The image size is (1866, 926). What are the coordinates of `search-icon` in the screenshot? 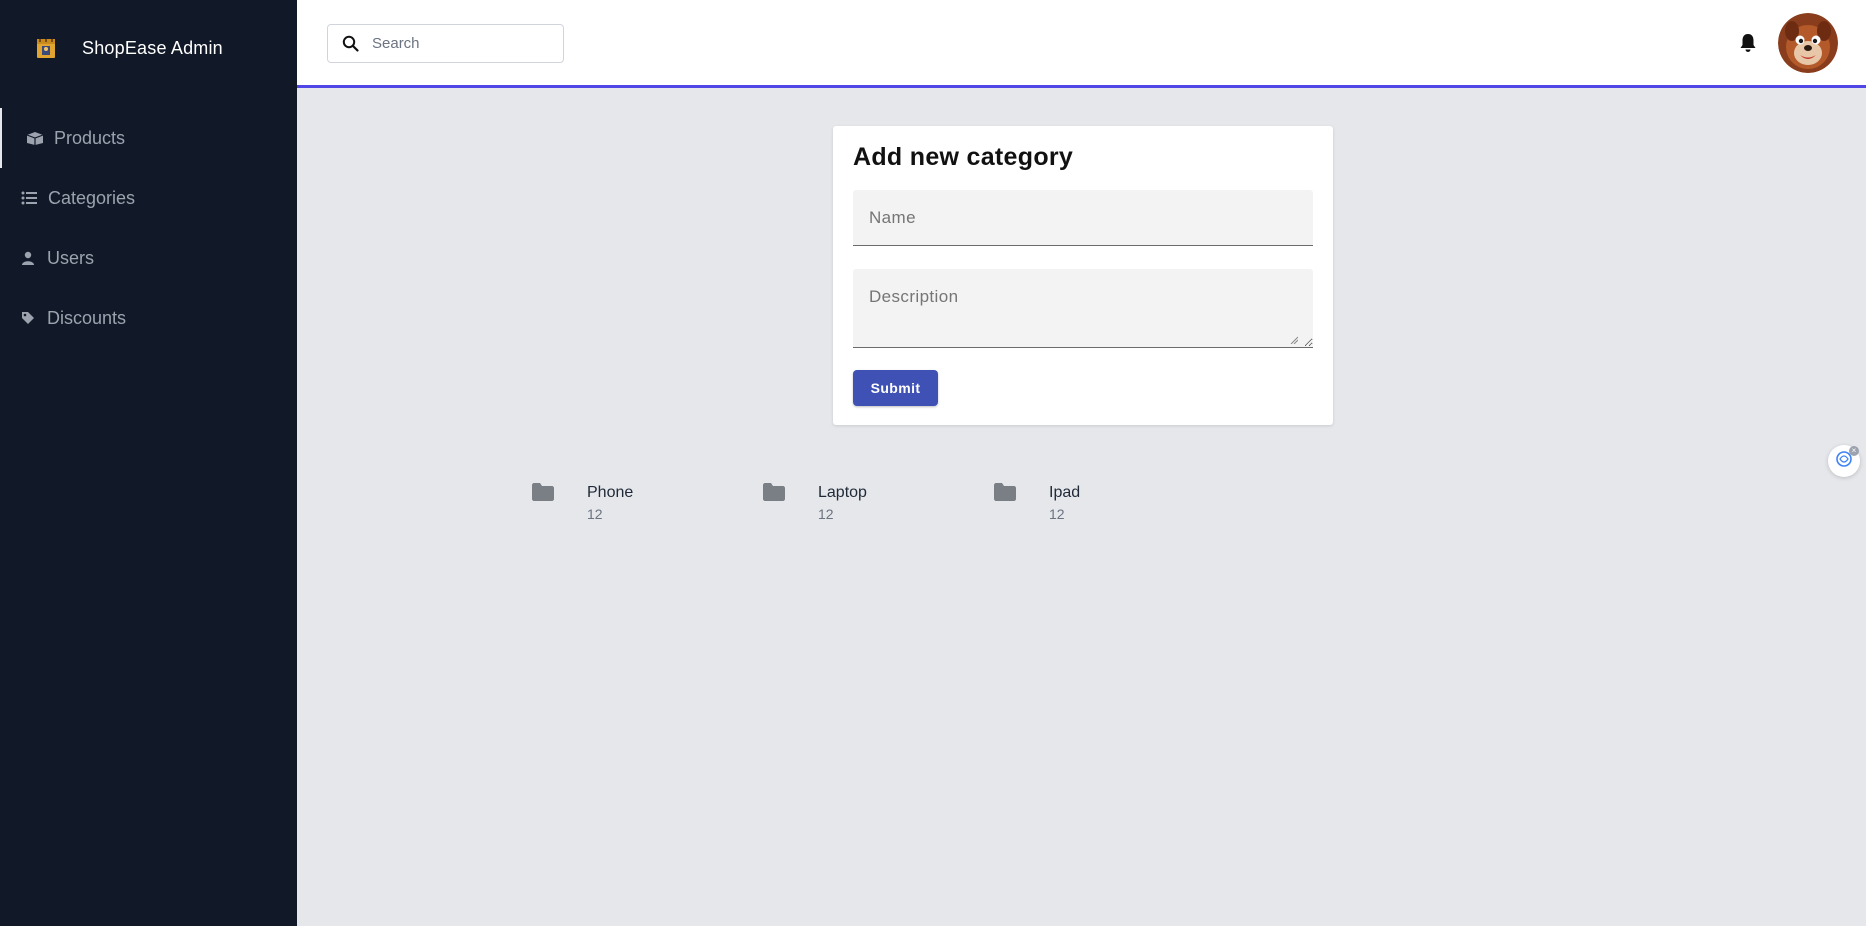 It's located at (351, 44).